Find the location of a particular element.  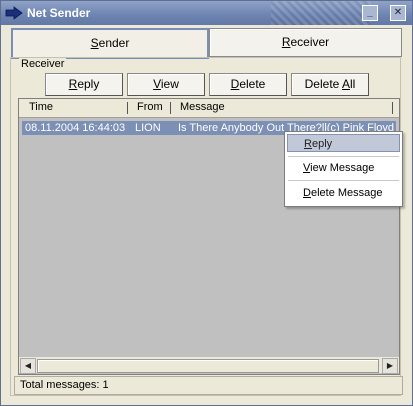

reply-button: Reply is located at coordinates (84, 84).